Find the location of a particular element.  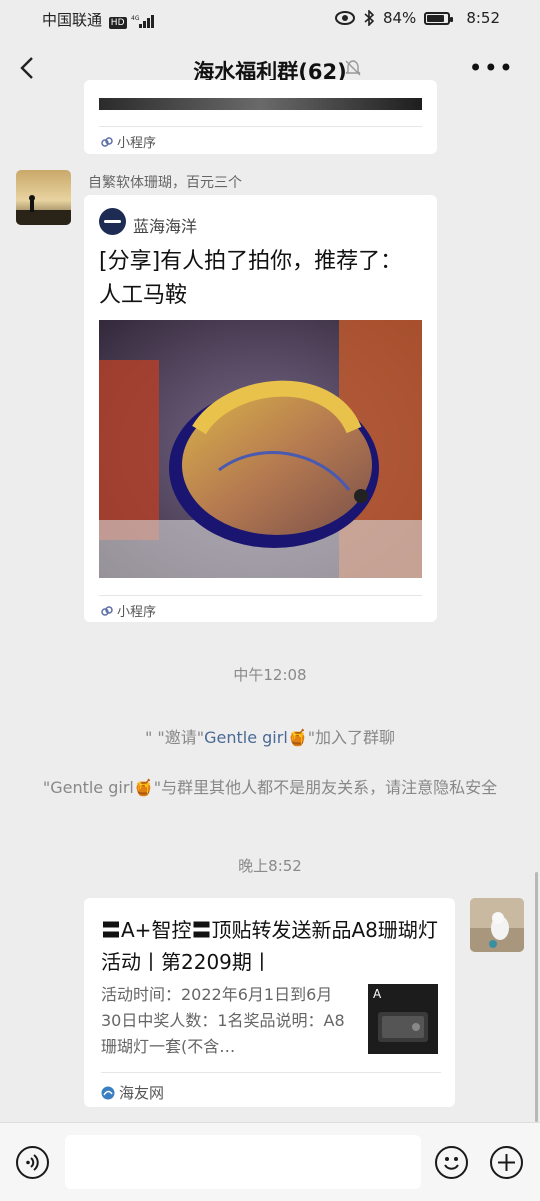

battery-fill is located at coordinates (436, 18).